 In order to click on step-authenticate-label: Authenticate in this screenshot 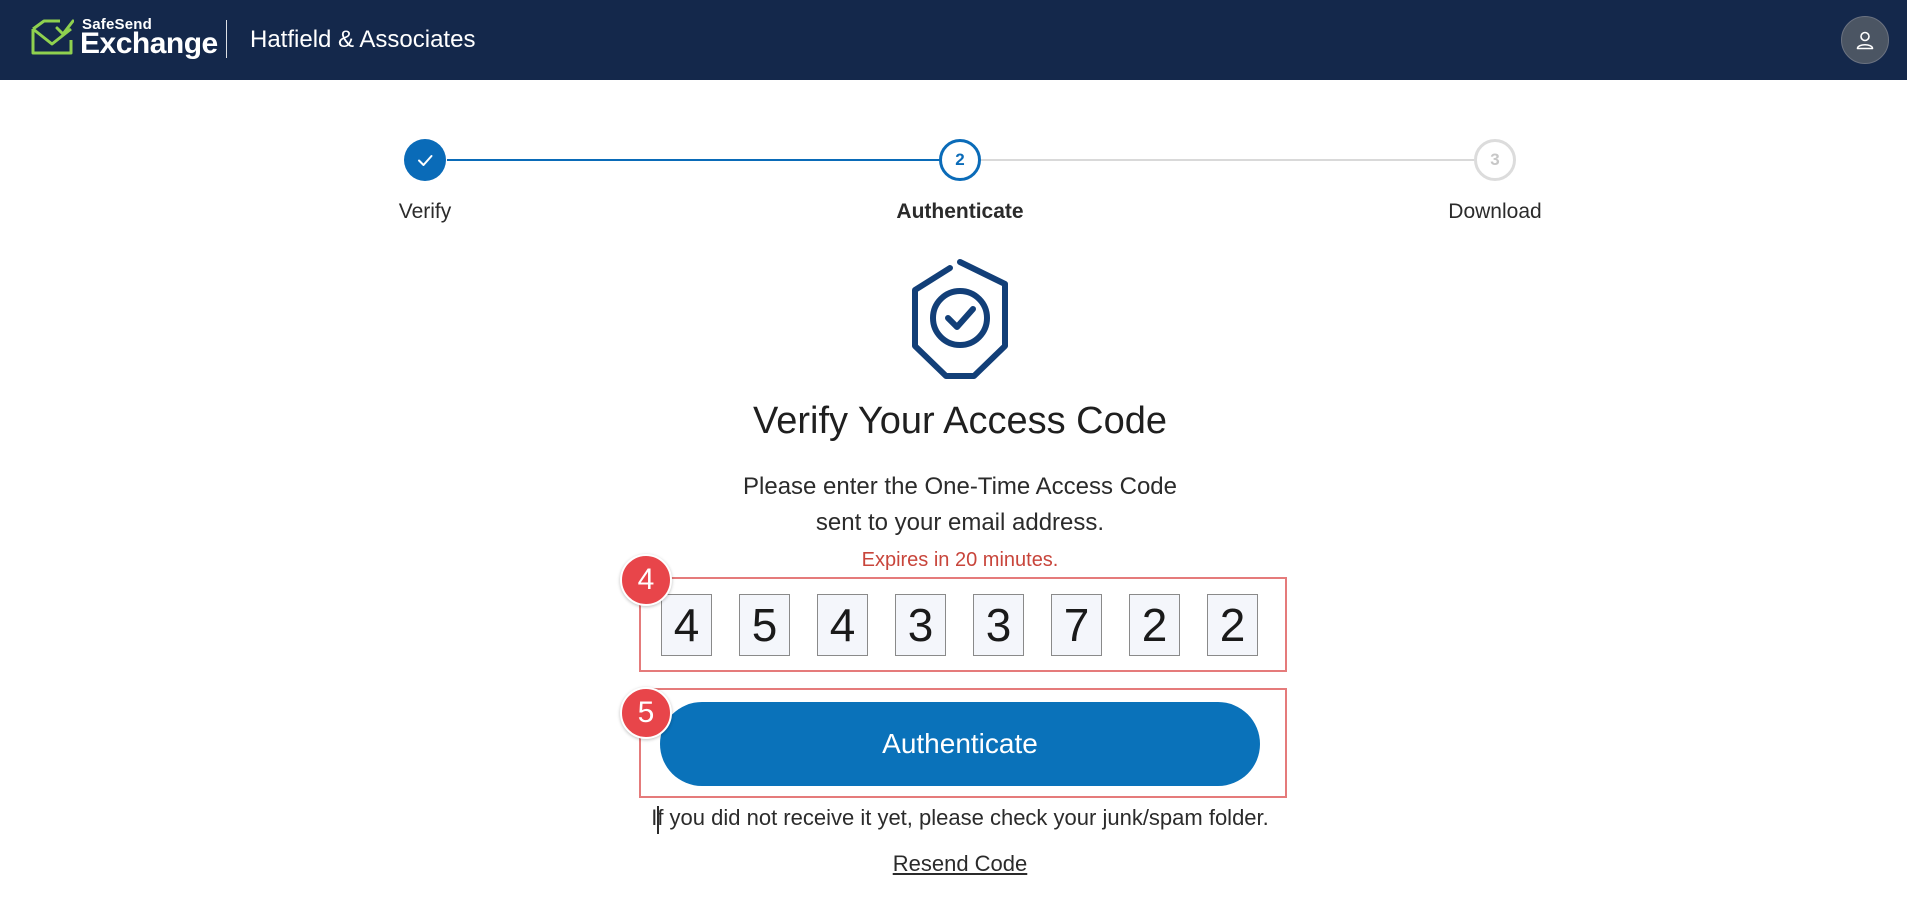, I will do `click(960, 211)`.